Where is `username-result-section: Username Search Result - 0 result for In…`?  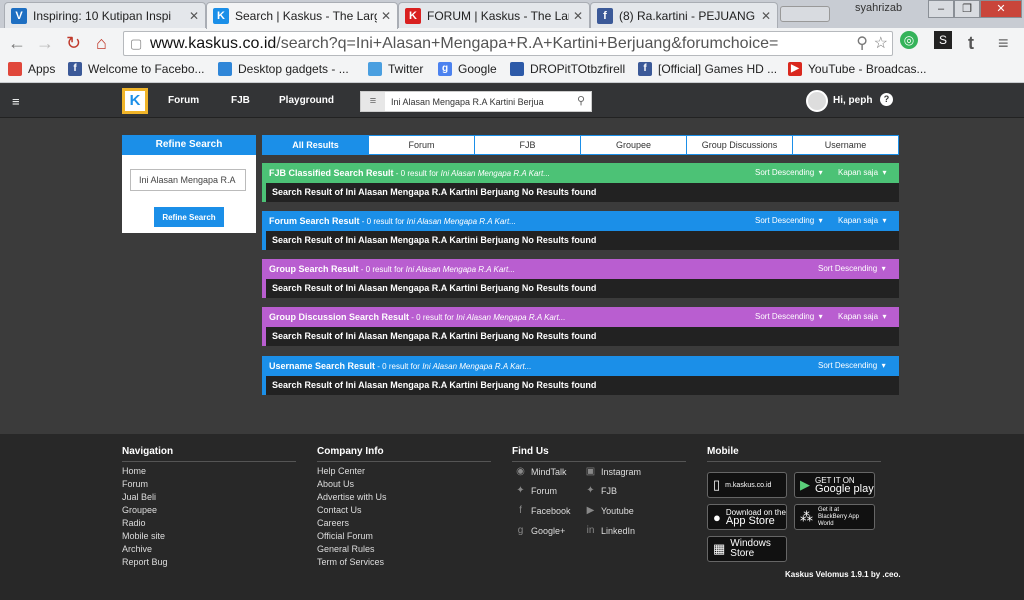
username-result-section: Username Search Result - 0 result for In… is located at coordinates (580, 377).